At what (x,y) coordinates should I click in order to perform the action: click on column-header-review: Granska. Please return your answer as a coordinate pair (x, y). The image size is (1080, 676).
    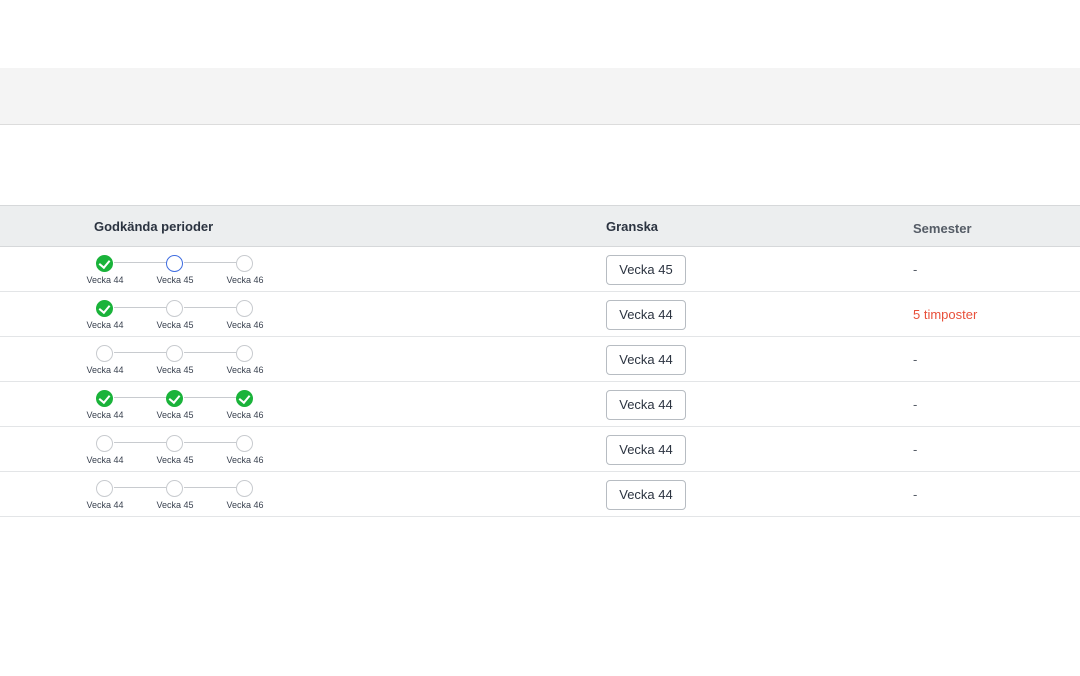
    Looking at the image, I should click on (632, 226).